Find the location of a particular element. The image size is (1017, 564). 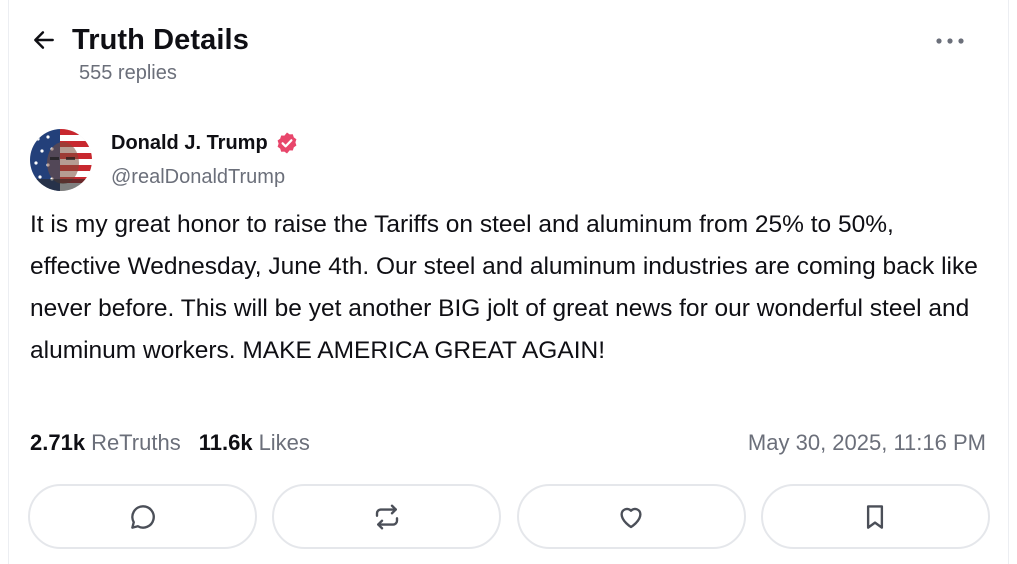

reply-button is located at coordinates (142, 516).